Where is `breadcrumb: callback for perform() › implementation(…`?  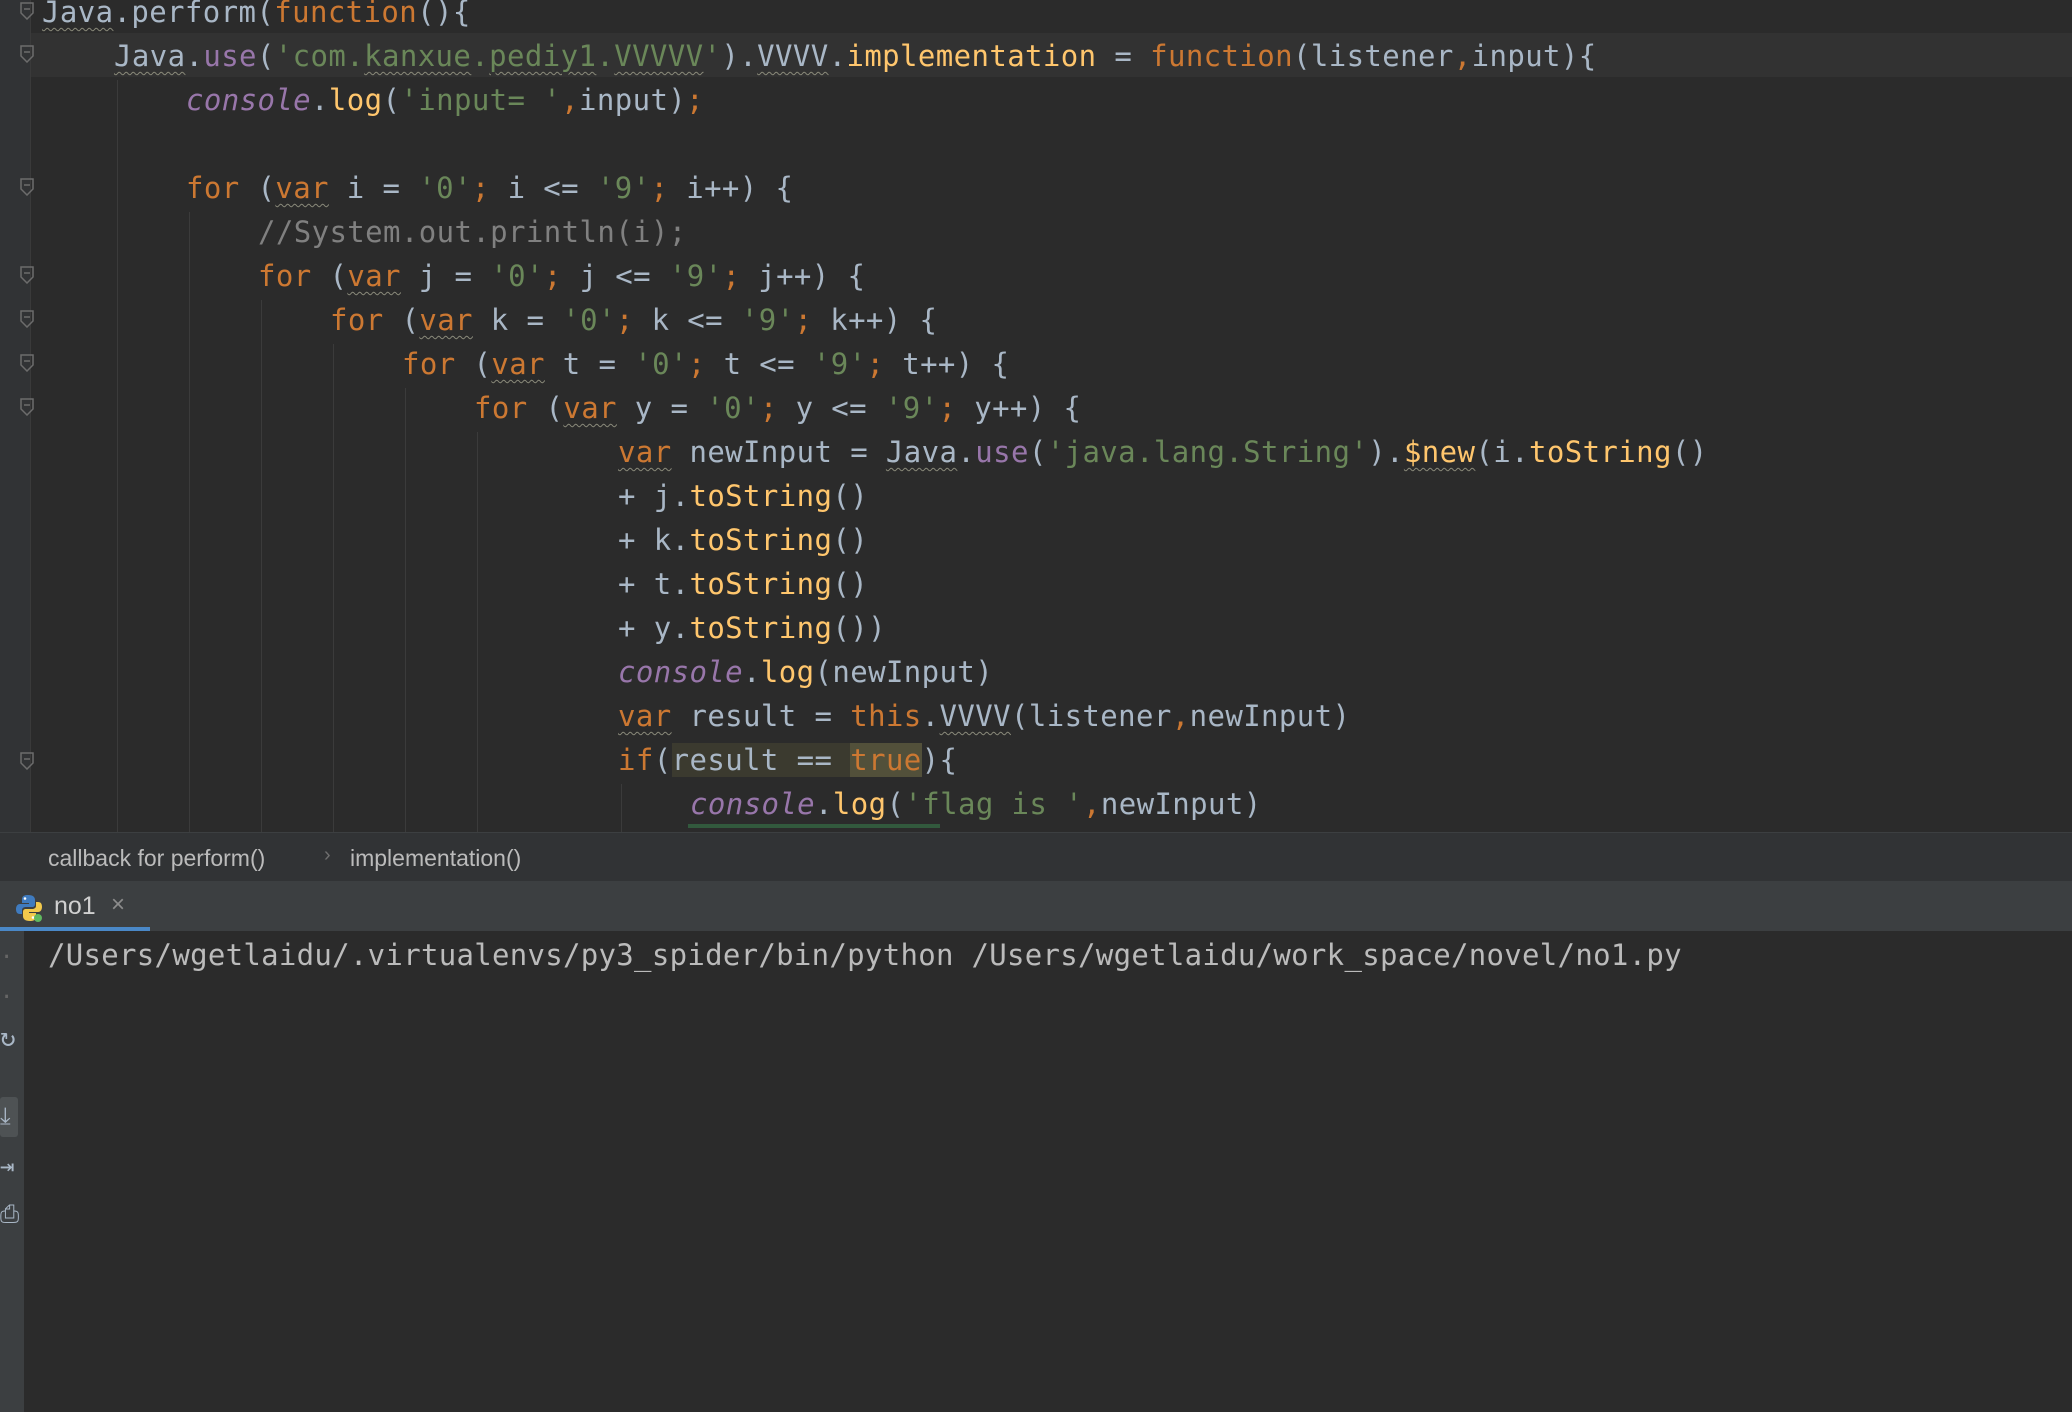 breadcrumb: callback for perform() › implementation(… is located at coordinates (1036, 856).